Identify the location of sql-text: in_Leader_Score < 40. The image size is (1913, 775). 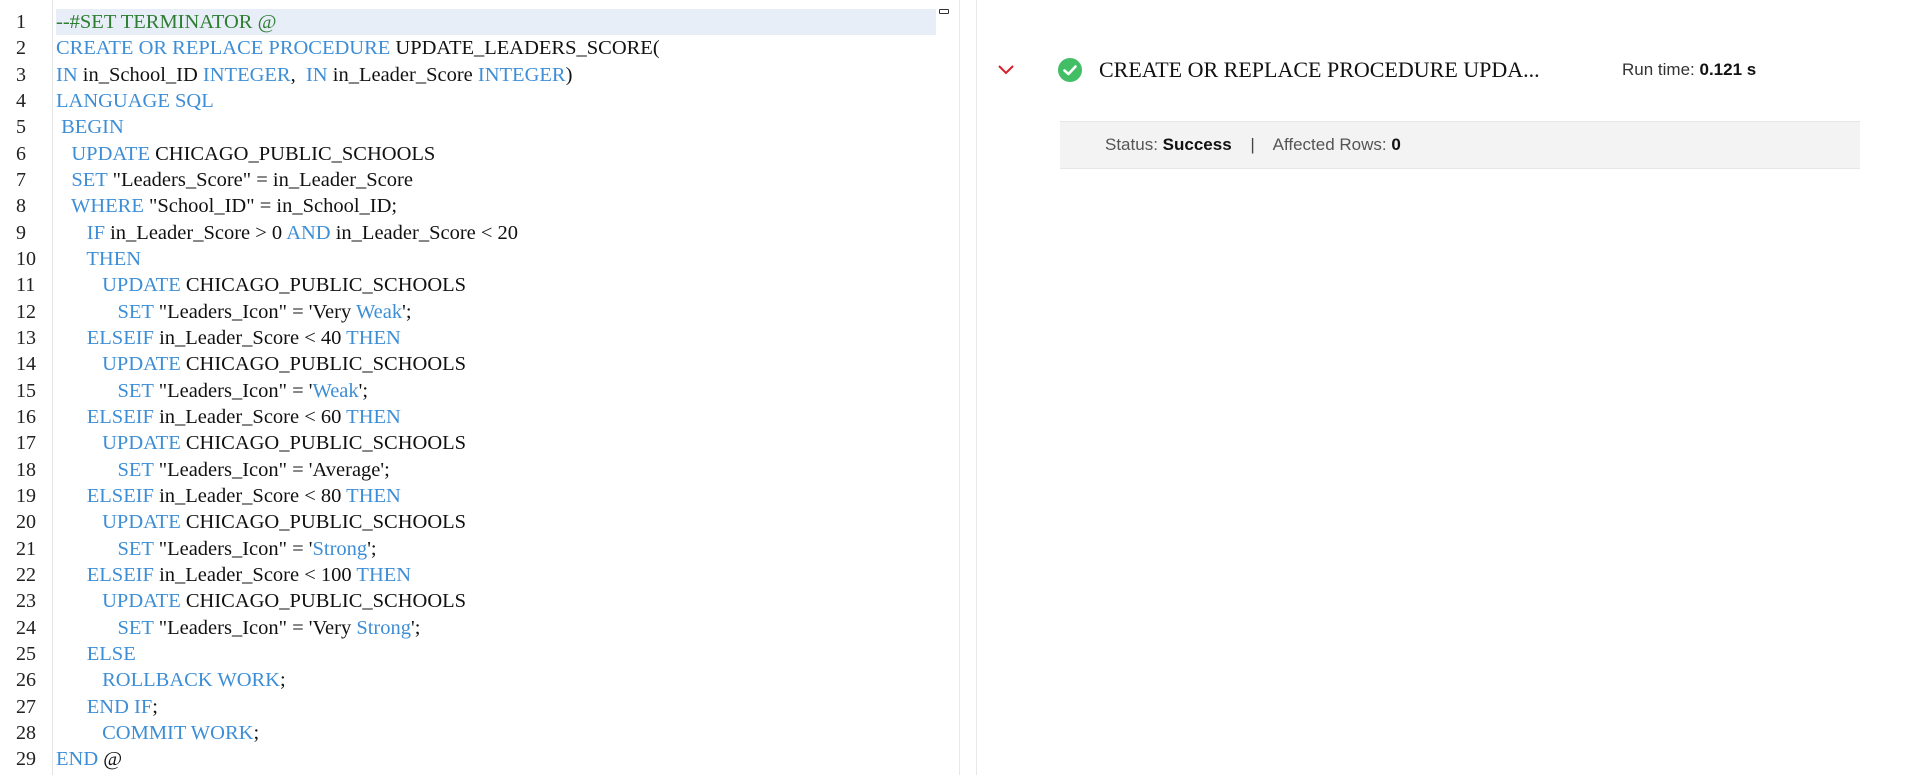
(253, 337).